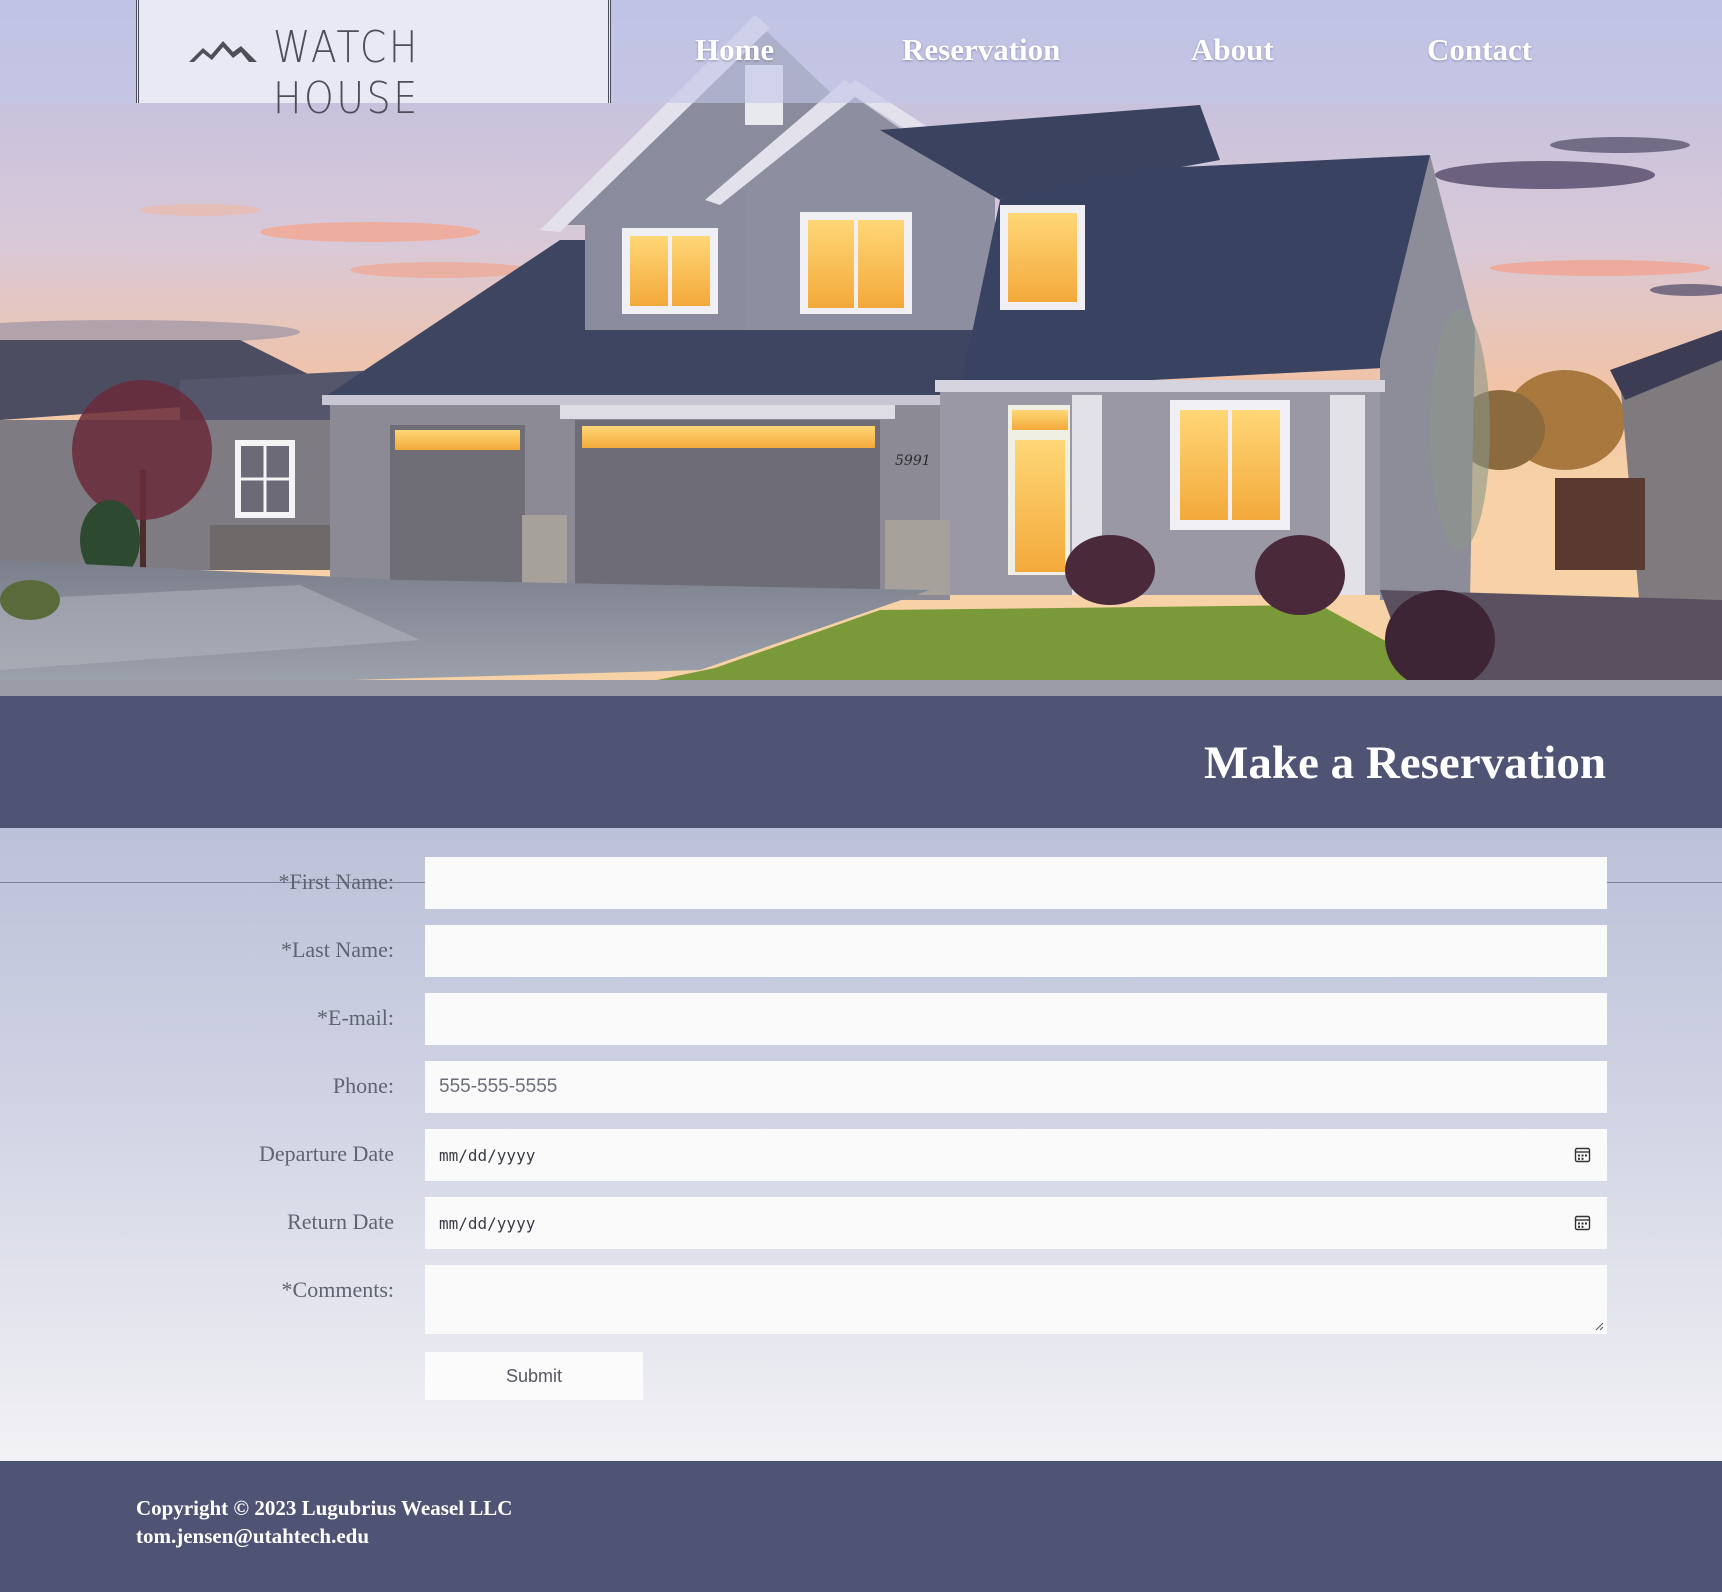 This screenshot has width=1722, height=1592. Describe the element at coordinates (355, 1017) in the screenshot. I see `email-label: *E-mail:` at that location.